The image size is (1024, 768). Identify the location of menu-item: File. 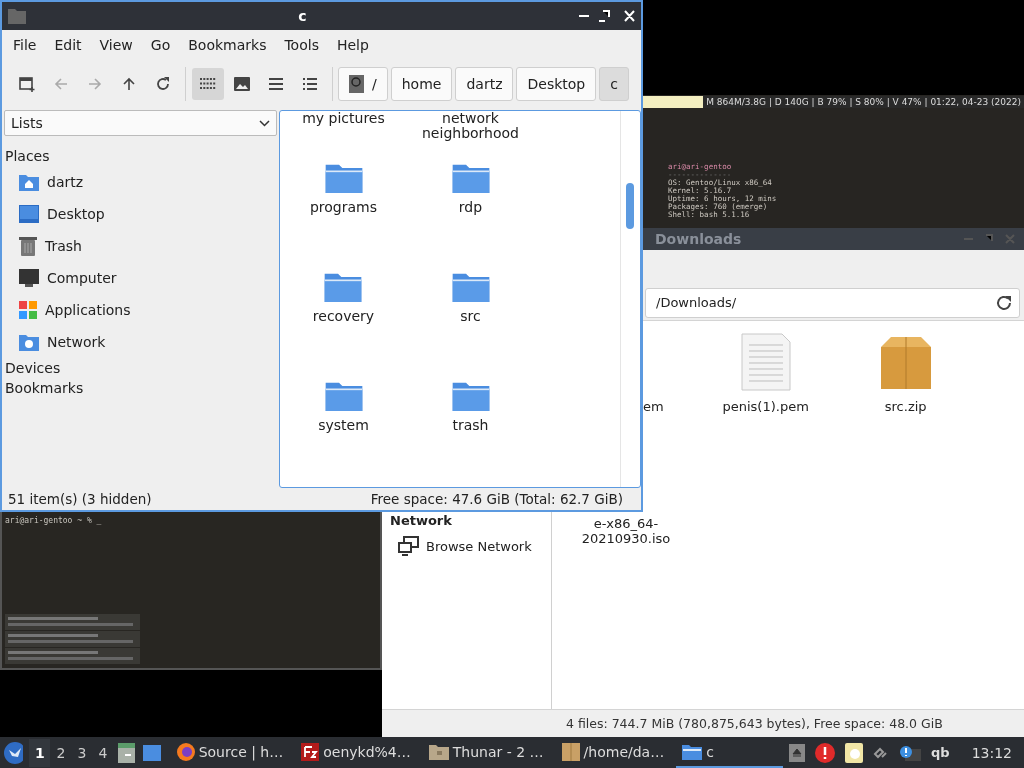
(25, 45).